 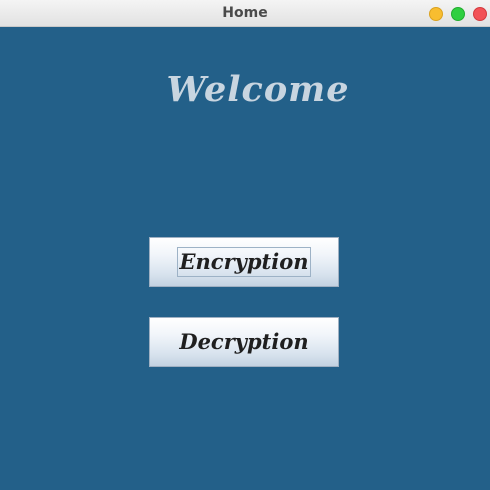 I want to click on encryption-button-label: Encryption, so click(x=244, y=262).